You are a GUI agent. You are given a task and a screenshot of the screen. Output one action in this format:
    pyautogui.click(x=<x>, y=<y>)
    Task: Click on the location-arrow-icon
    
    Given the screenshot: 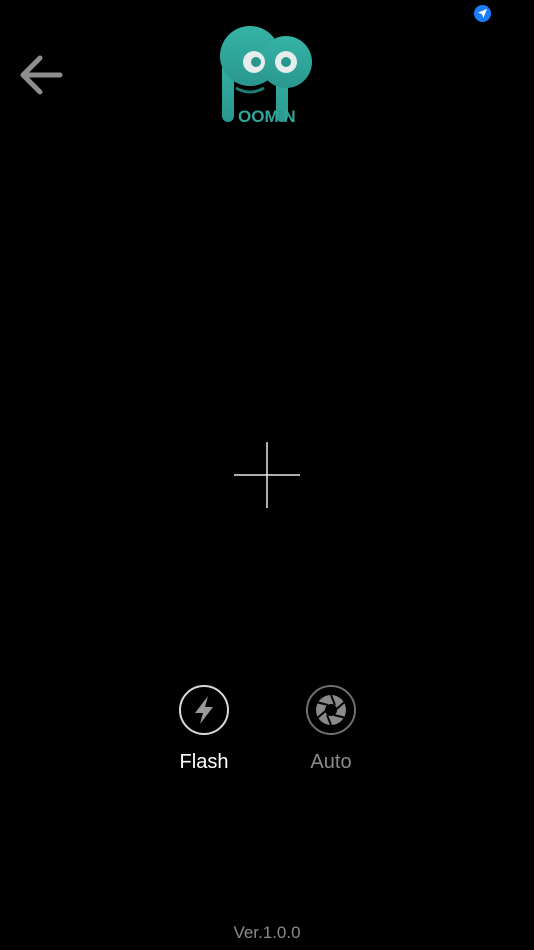 What is the action you would take?
    pyautogui.click(x=482, y=13)
    